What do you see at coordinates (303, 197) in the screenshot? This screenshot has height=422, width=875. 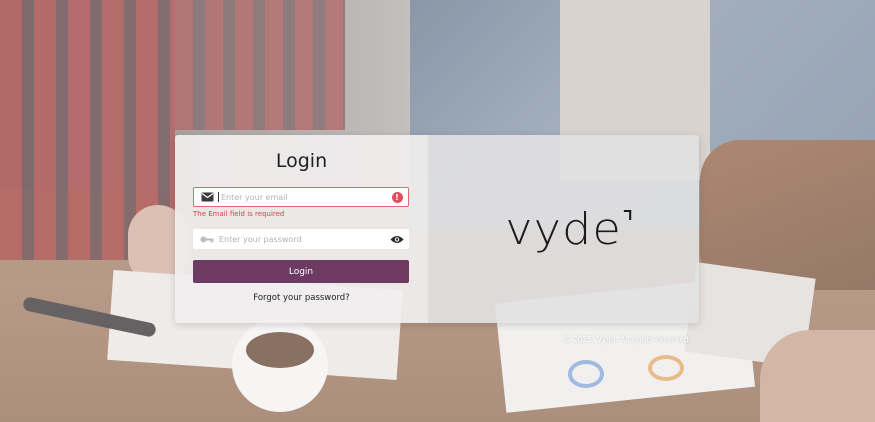 I see `email-input` at bounding box center [303, 197].